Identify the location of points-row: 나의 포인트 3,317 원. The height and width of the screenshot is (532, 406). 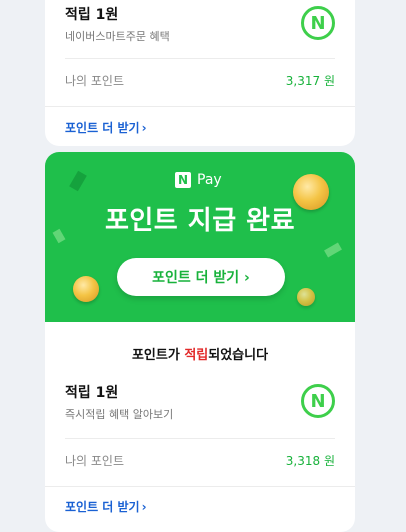
(200, 82).